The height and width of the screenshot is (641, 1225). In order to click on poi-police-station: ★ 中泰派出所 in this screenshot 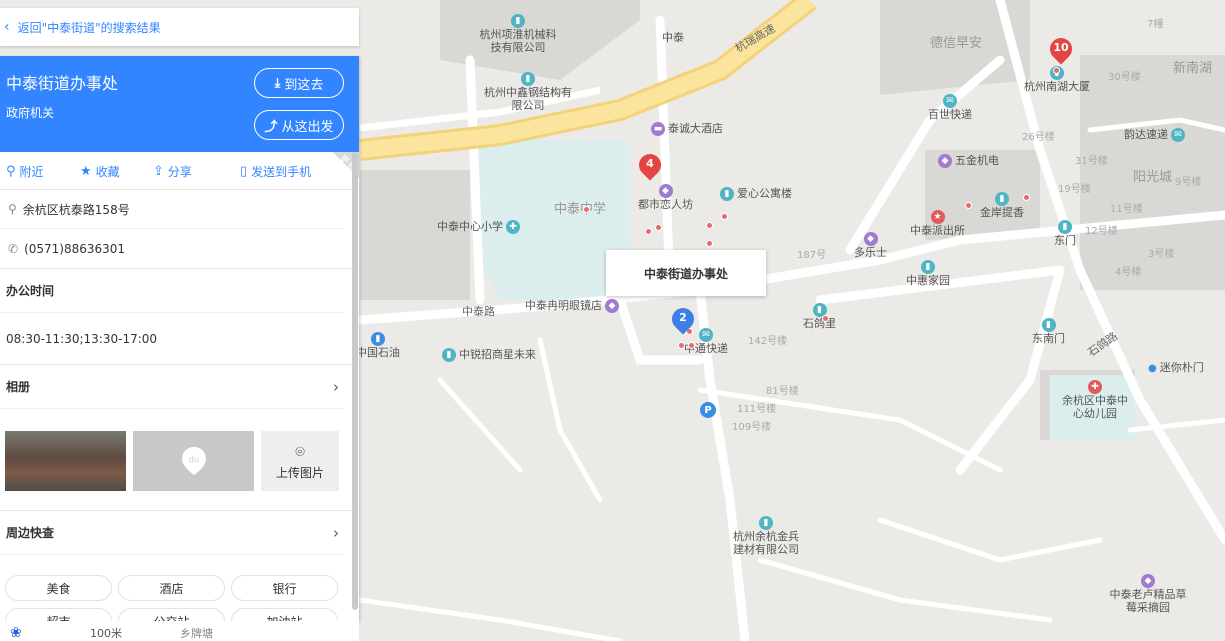, I will do `click(937, 224)`.